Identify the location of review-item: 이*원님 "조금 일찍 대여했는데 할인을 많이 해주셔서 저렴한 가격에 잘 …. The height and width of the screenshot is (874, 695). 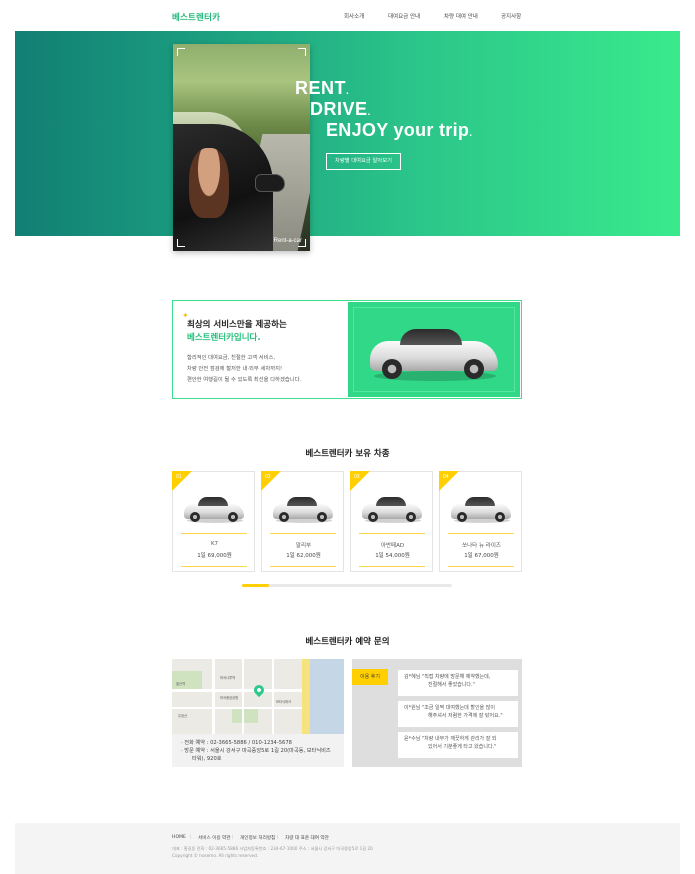
(458, 714).